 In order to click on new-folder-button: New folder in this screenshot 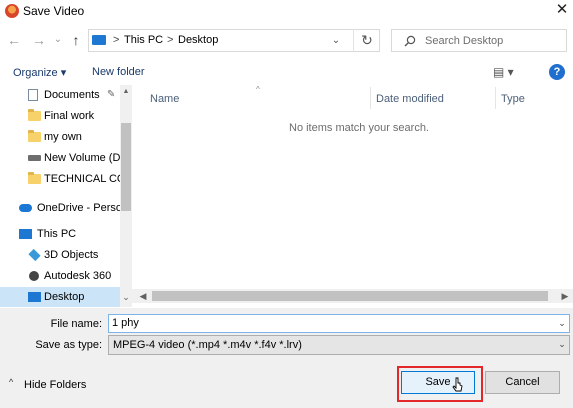, I will do `click(118, 72)`.